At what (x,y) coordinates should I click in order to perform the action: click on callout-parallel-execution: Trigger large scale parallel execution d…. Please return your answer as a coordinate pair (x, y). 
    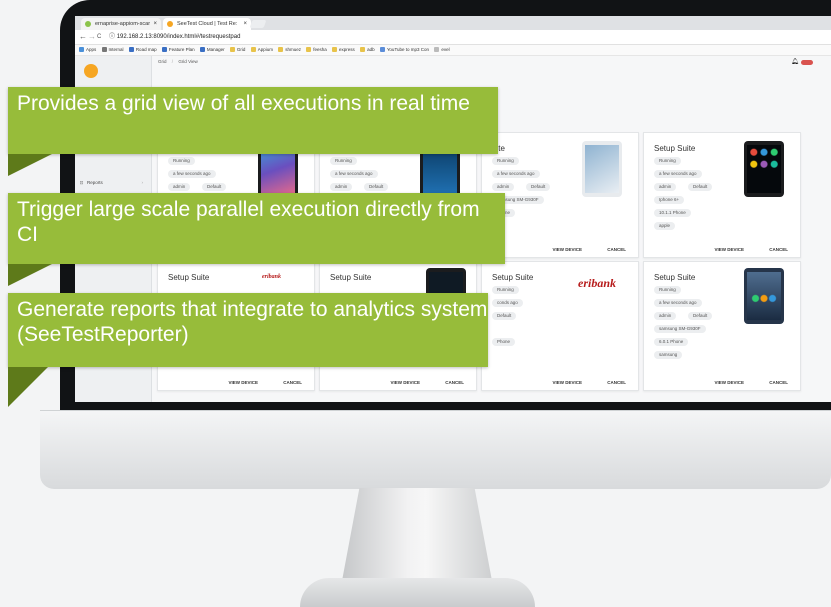
    Looking at the image, I should click on (256, 228).